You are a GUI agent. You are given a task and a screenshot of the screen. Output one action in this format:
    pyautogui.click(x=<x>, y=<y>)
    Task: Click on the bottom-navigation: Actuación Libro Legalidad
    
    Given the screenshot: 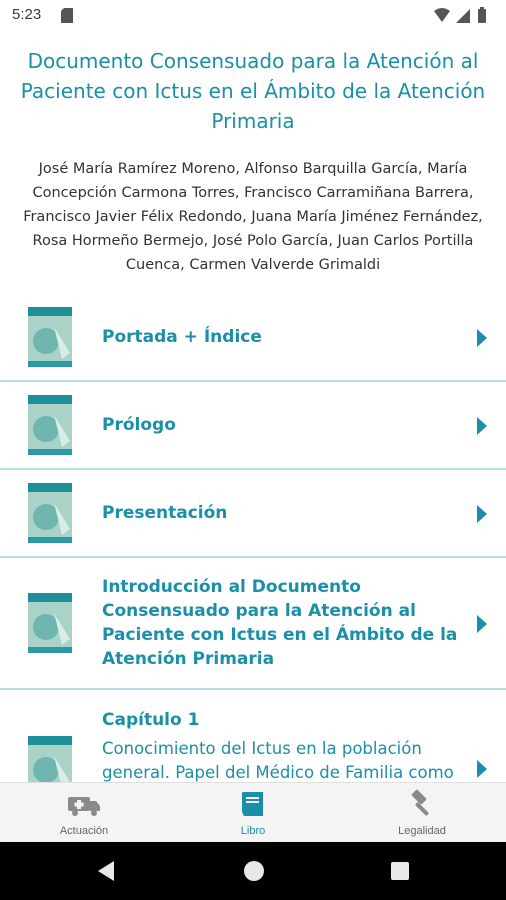 What is the action you would take?
    pyautogui.click(x=253, y=812)
    